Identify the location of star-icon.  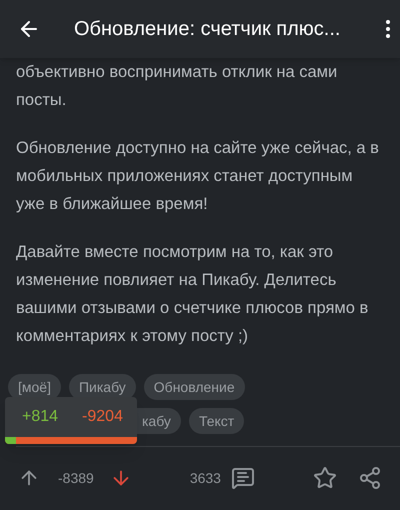
(324, 478).